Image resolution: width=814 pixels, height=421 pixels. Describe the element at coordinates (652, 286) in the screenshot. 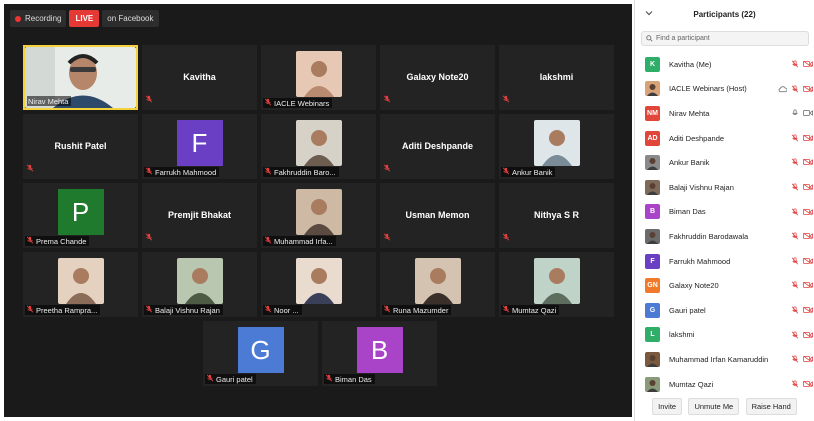

I see `participant-avatar: GN` at that location.